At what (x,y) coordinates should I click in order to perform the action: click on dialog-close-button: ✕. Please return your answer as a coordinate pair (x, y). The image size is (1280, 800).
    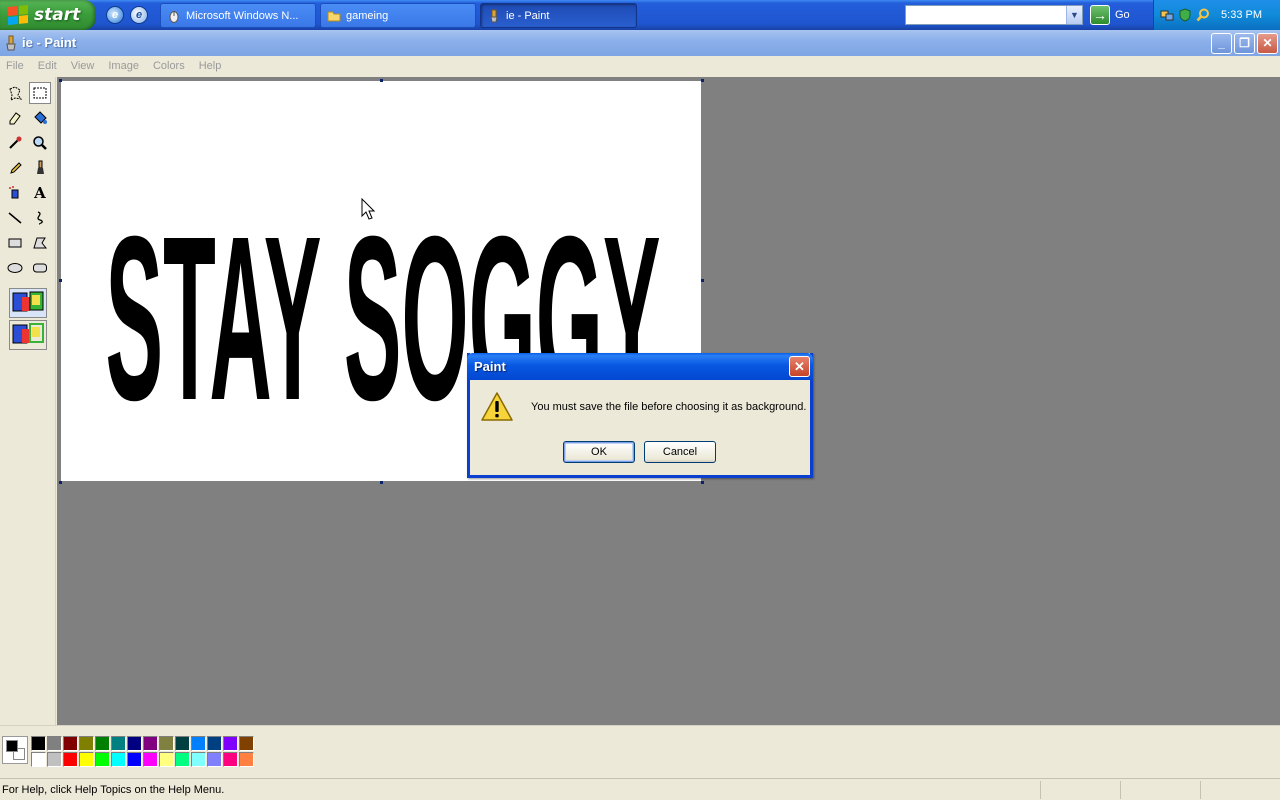
    Looking at the image, I should click on (799, 366).